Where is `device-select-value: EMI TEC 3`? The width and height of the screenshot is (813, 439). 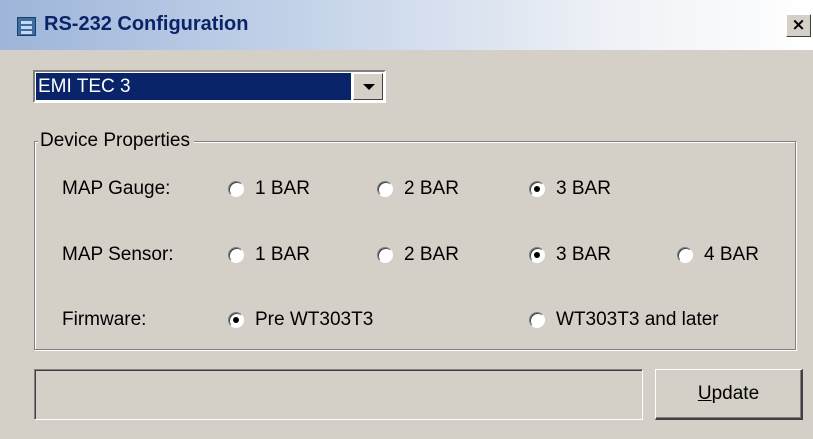 device-select-value: EMI TEC 3 is located at coordinates (193, 86).